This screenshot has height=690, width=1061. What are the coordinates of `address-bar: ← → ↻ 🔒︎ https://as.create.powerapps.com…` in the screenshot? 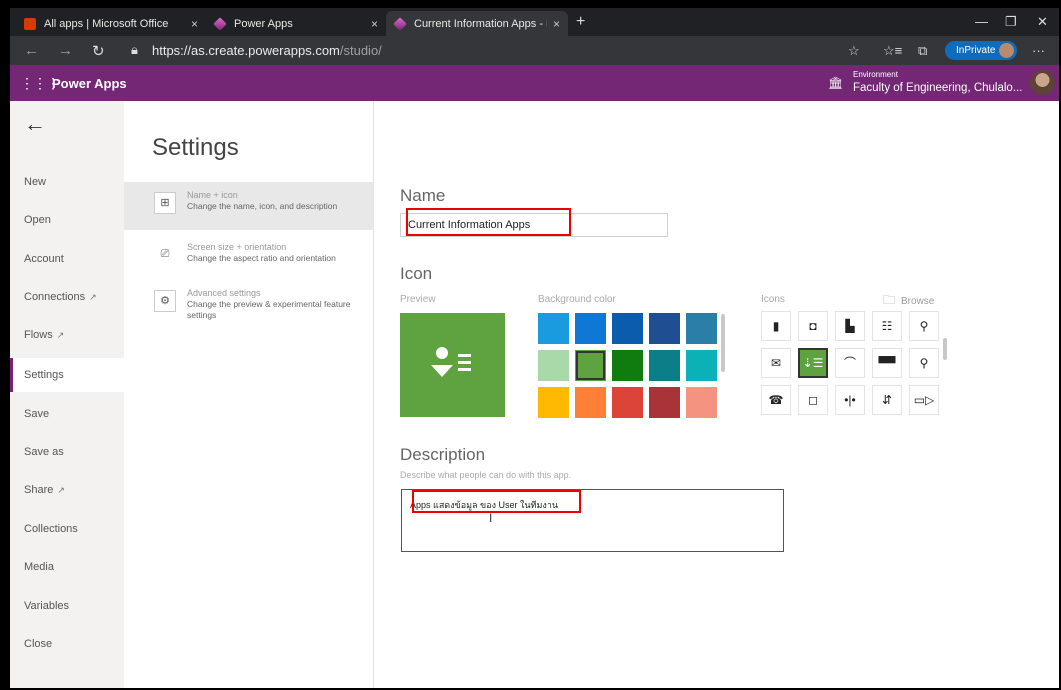 It's located at (534, 50).